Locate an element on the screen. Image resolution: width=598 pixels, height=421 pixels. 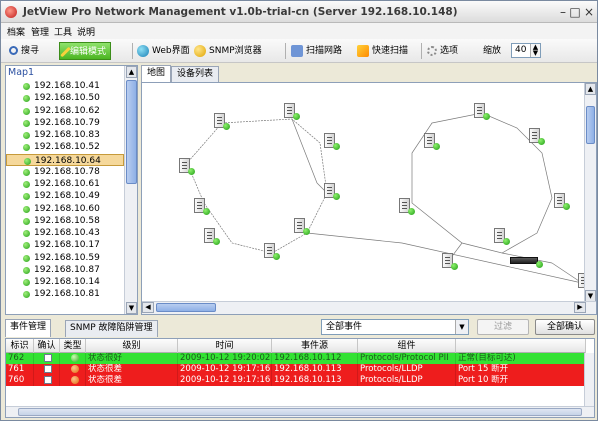
event-tab-bar: 事件管理 SNMP 故障陷阱管理 is located at coordinates (105, 328).